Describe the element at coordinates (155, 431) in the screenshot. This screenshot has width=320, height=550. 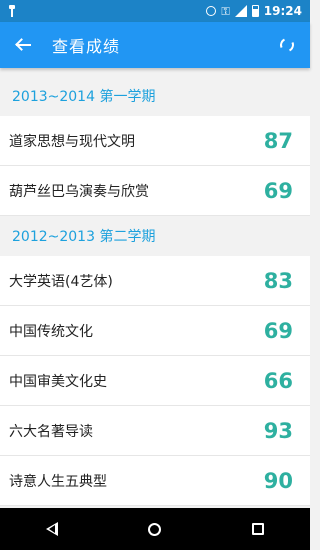
I see `course-row: 六大名著导读 93` at that location.